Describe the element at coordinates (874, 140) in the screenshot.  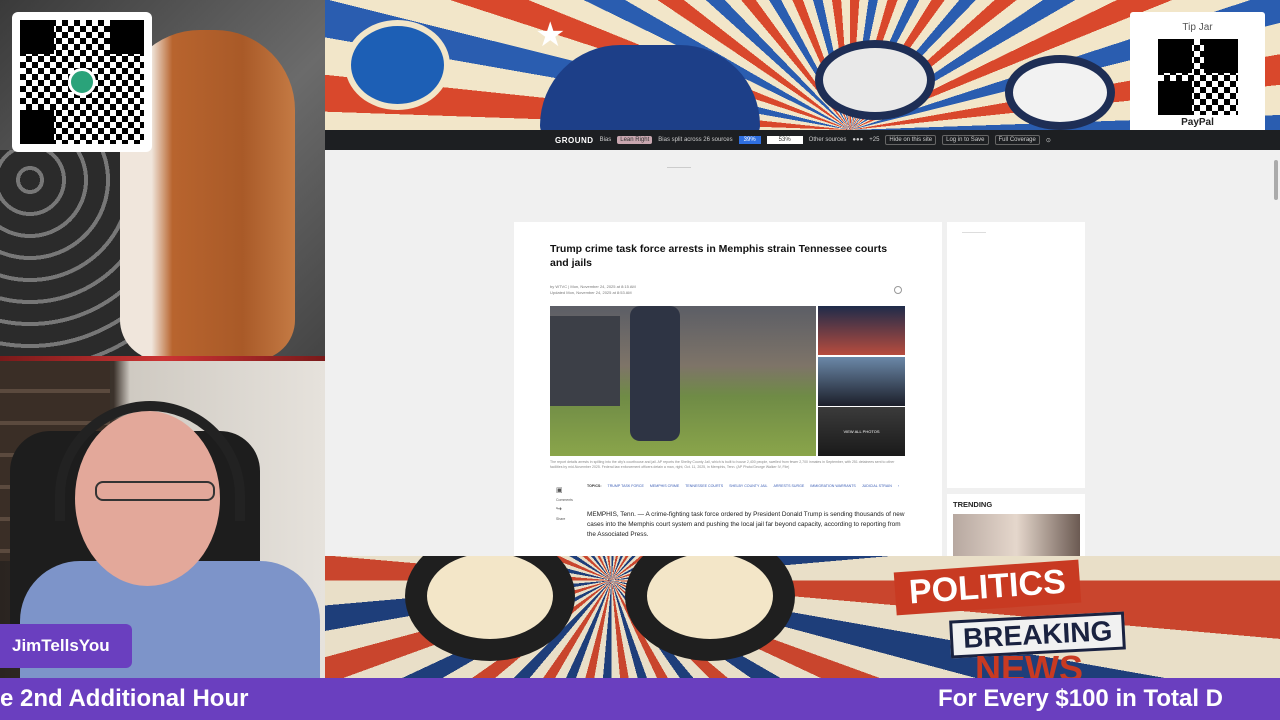
I see `more-sources-count: +25` at that location.